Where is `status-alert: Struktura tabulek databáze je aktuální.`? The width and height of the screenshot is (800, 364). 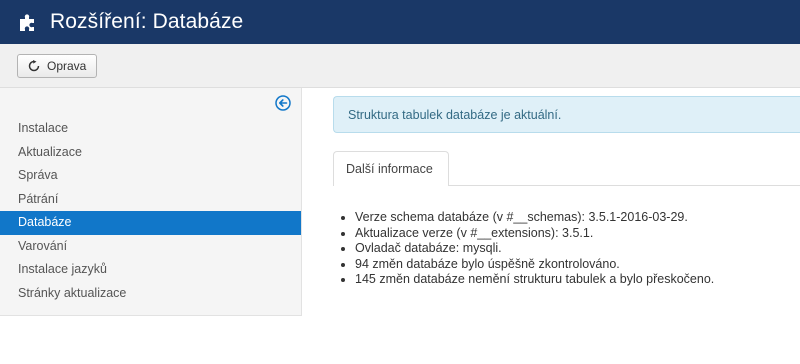 status-alert: Struktura tabulek databáze je aktuální. is located at coordinates (566, 114).